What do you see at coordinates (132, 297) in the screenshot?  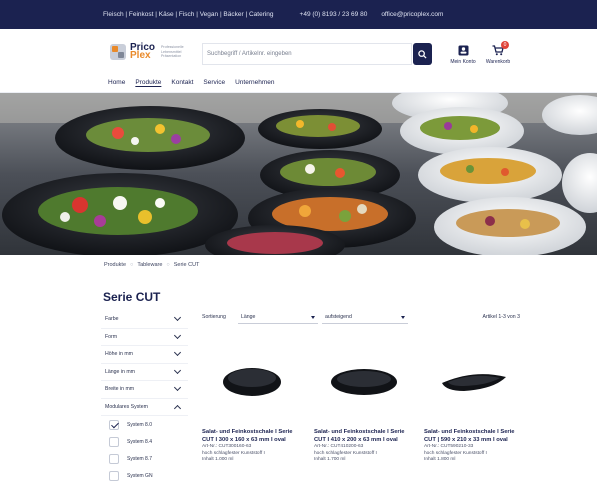 I see `page-title: Serie CUT` at bounding box center [132, 297].